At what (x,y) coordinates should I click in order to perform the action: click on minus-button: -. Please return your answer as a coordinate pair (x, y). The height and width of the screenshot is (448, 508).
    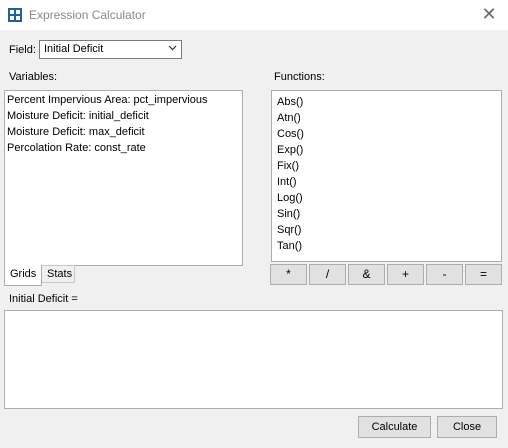
    Looking at the image, I should click on (444, 274).